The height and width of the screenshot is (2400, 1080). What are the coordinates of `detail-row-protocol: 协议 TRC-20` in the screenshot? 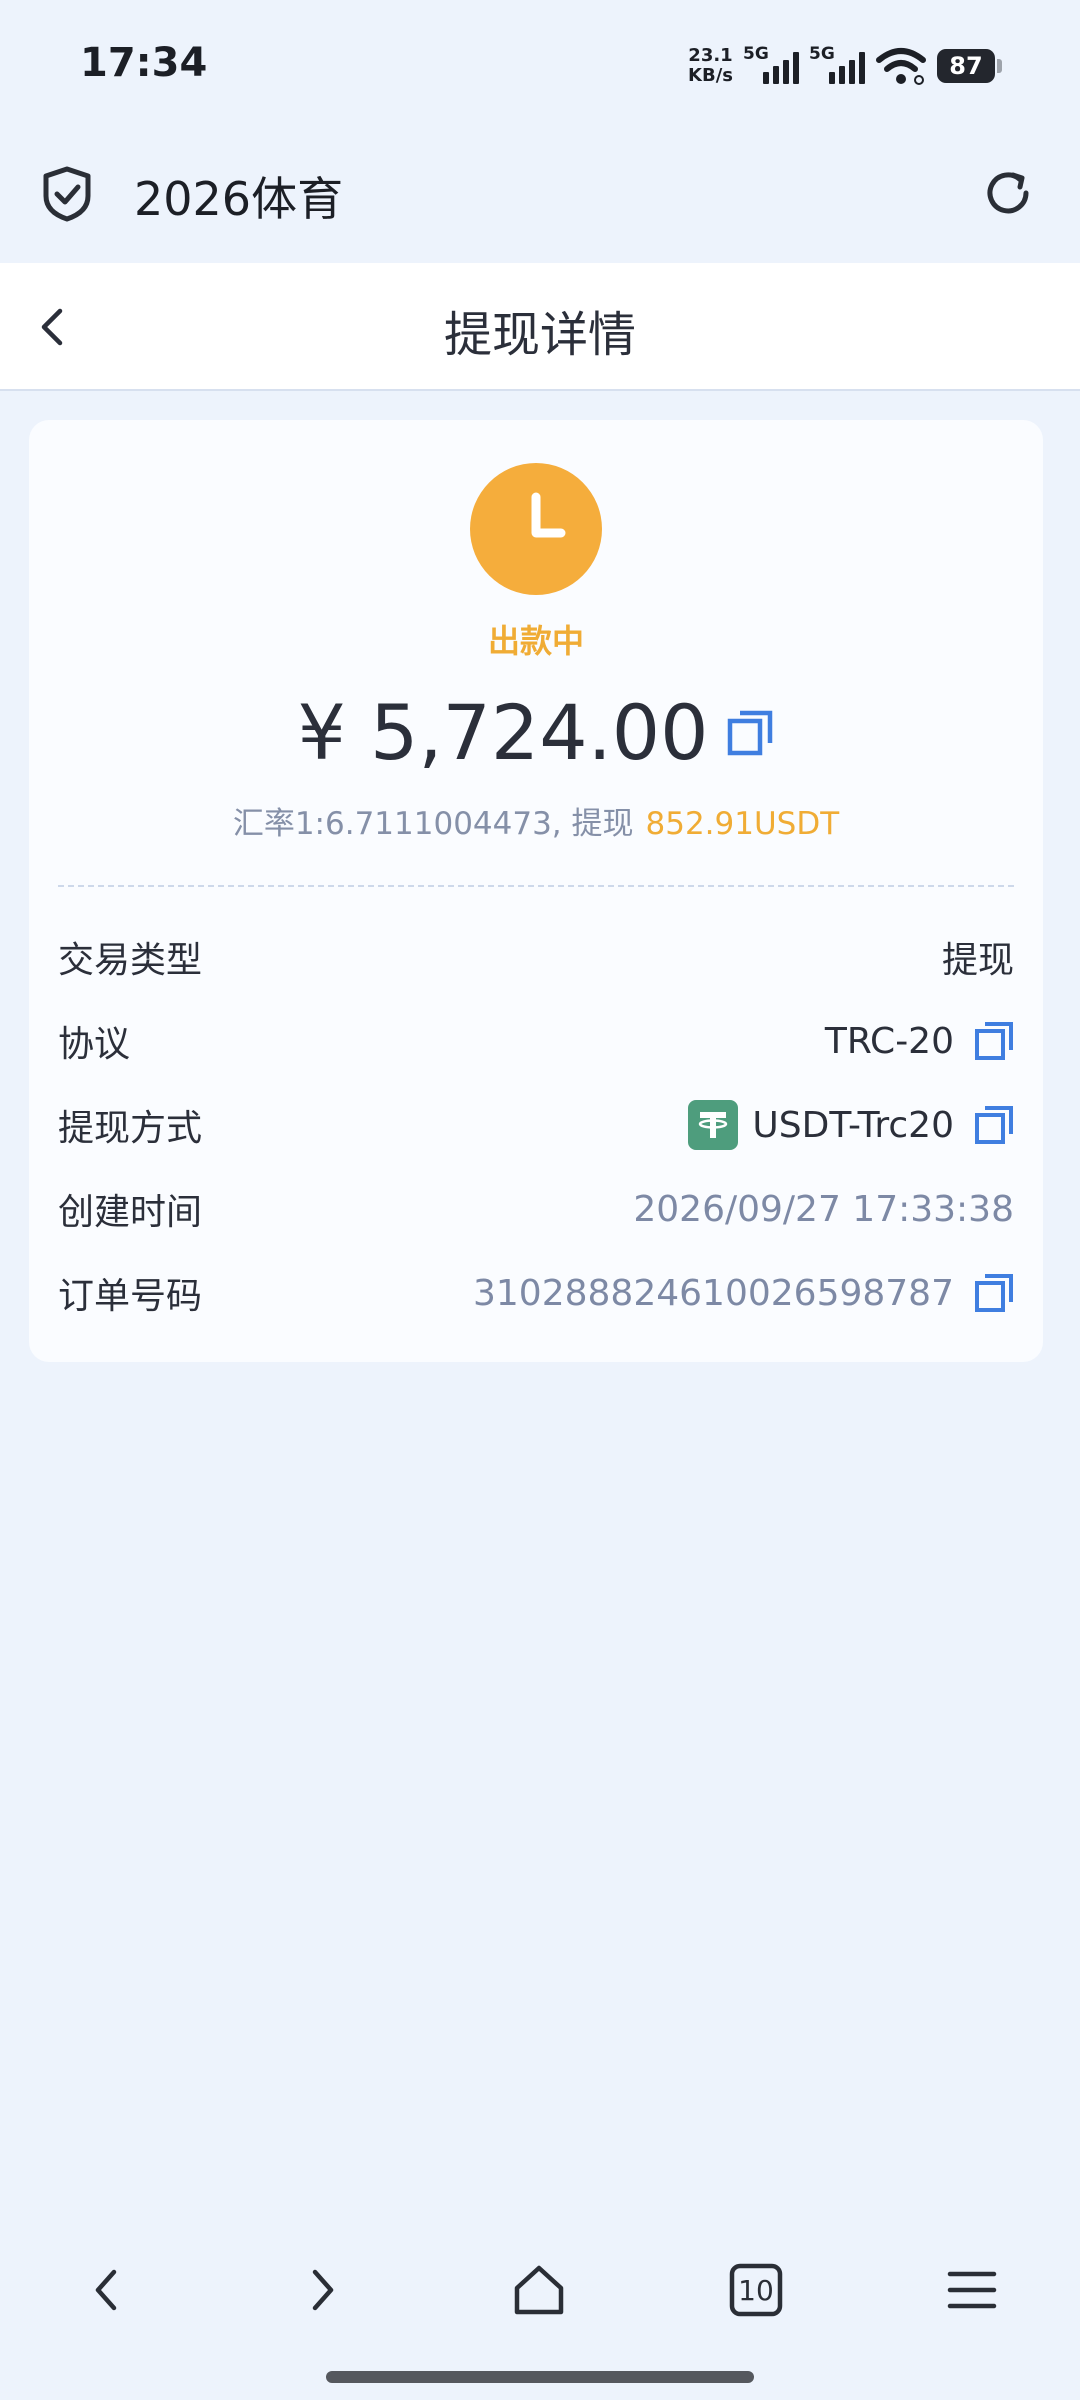 It's located at (536, 1041).